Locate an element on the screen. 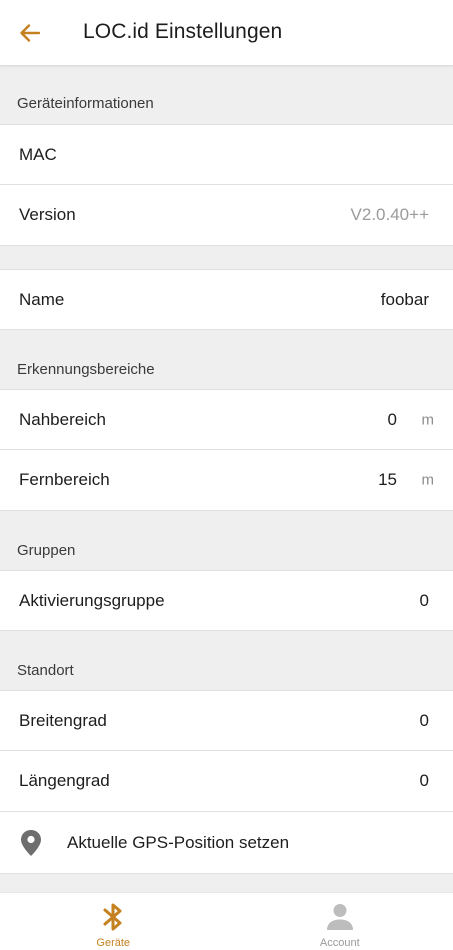  section-header-groups: Gruppen is located at coordinates (46, 550).